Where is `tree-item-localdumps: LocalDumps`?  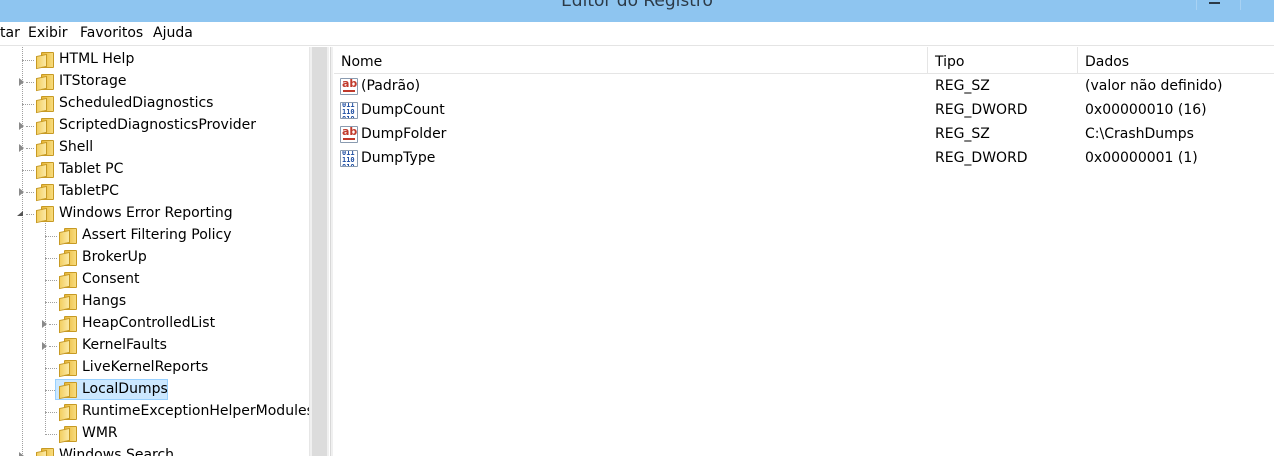
tree-item-localdumps: LocalDumps is located at coordinates (154, 390).